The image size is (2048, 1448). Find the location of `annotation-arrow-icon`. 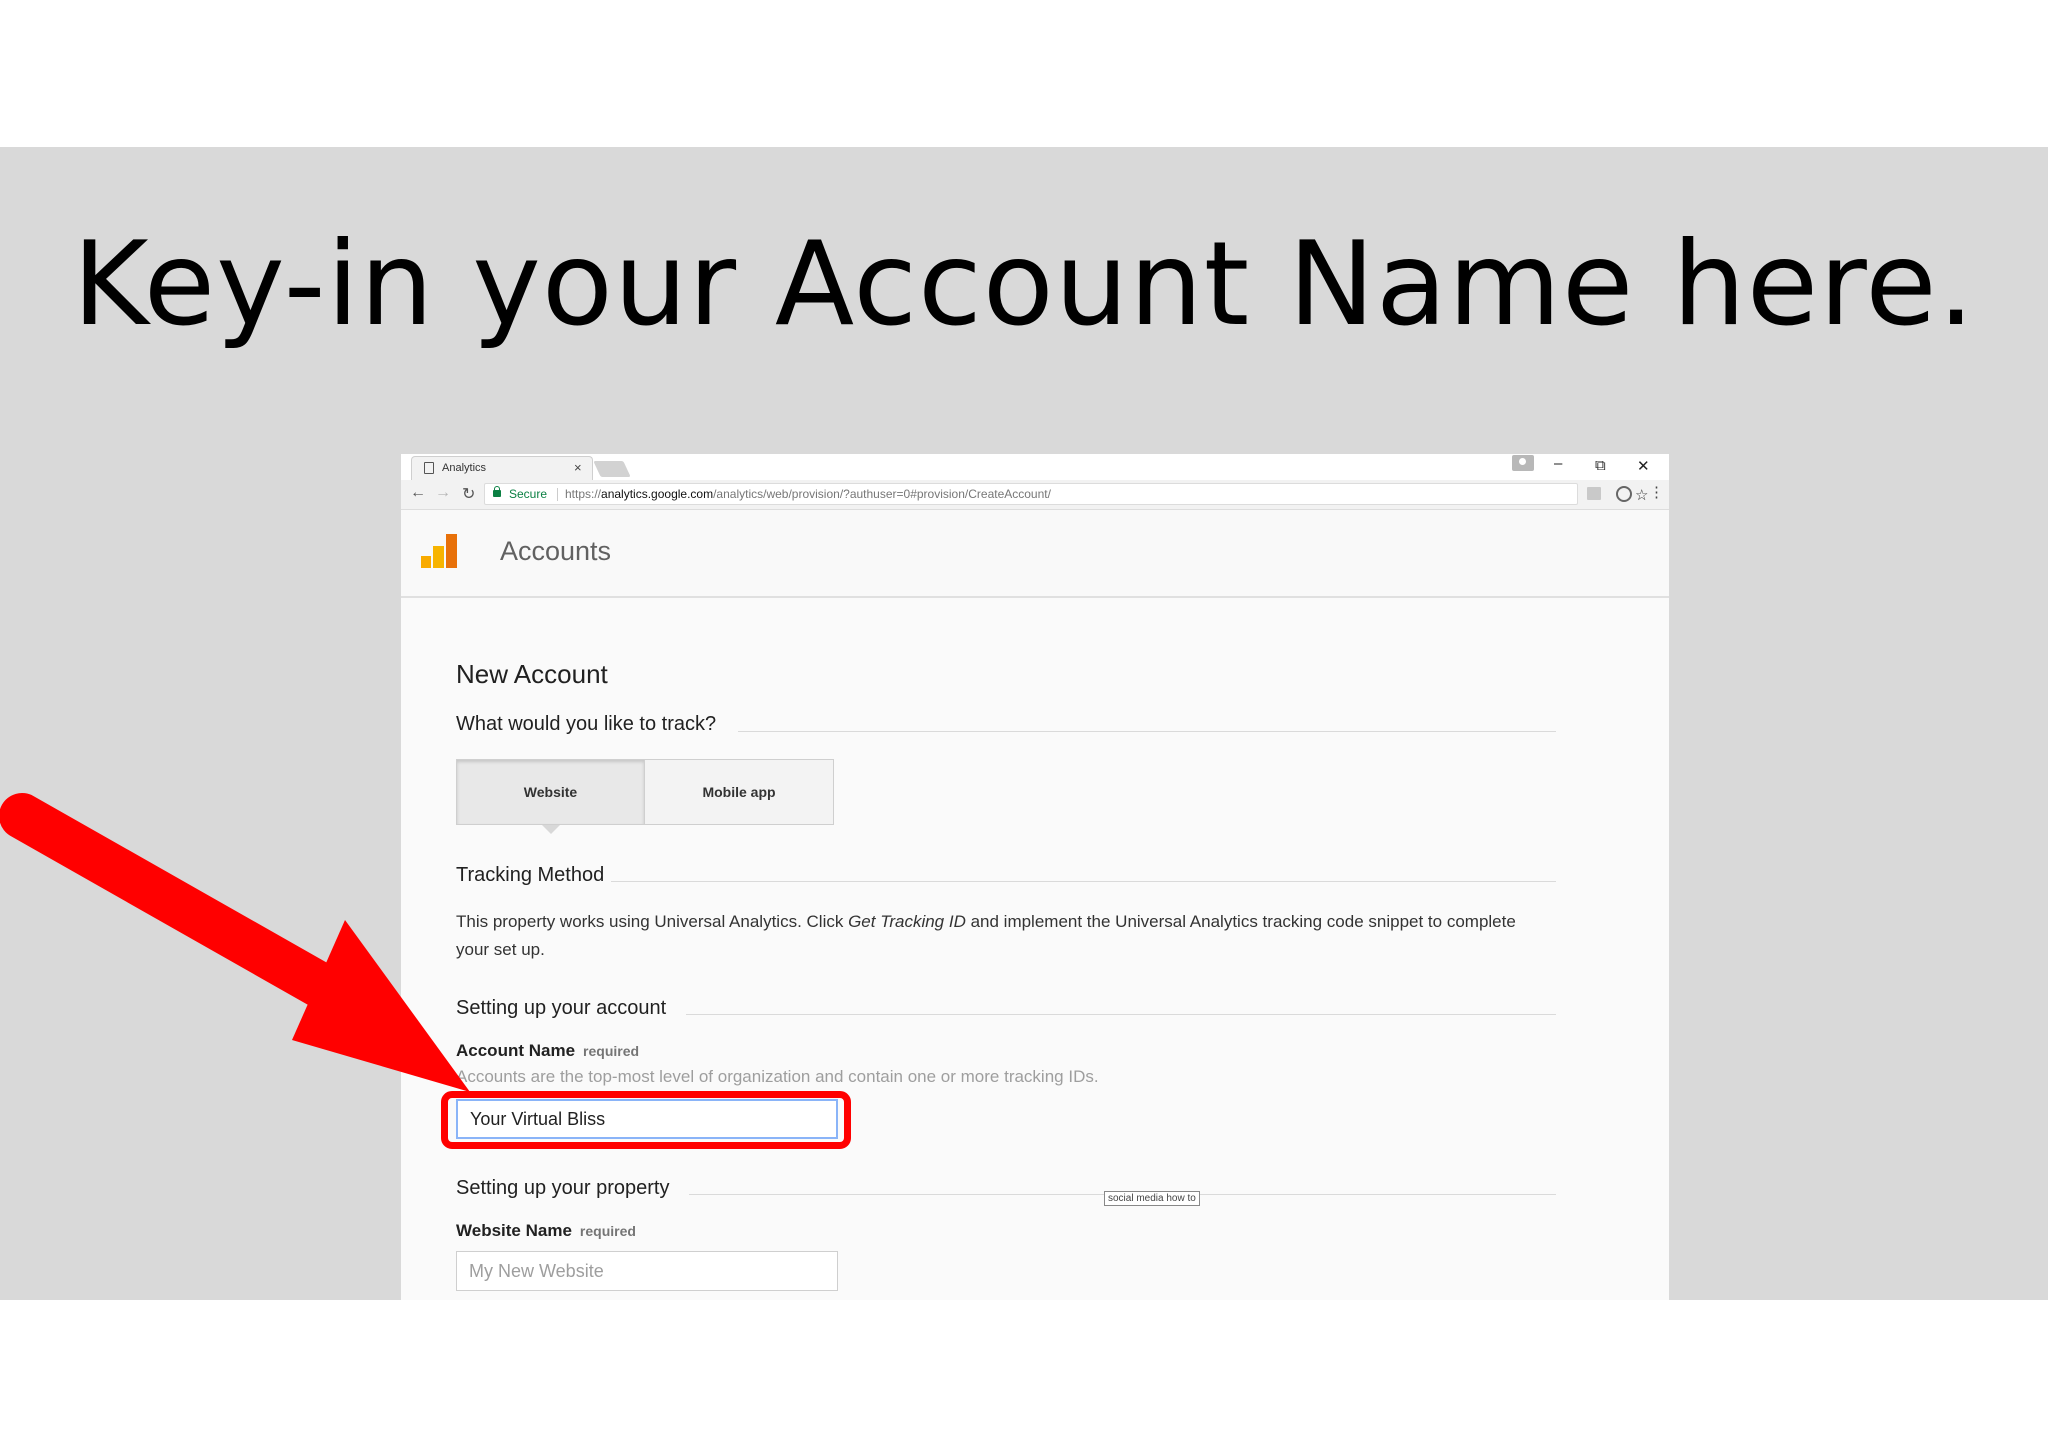

annotation-arrow-icon is located at coordinates (235, 942).